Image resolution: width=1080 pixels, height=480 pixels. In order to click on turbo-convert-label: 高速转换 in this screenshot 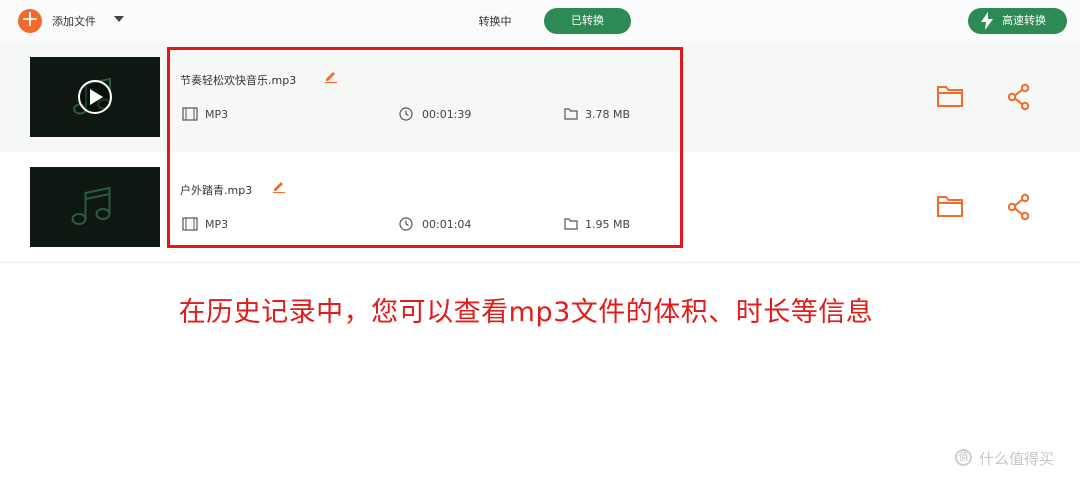, I will do `click(1024, 20)`.